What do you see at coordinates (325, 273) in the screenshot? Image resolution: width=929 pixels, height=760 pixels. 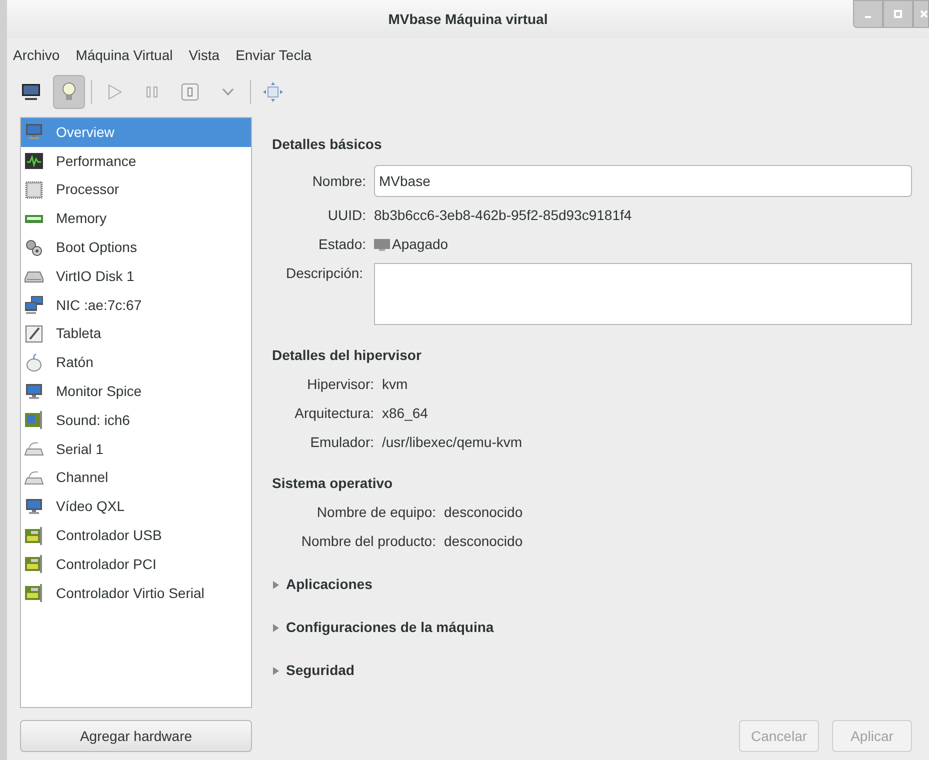 I see `field-label: Descripción:` at bounding box center [325, 273].